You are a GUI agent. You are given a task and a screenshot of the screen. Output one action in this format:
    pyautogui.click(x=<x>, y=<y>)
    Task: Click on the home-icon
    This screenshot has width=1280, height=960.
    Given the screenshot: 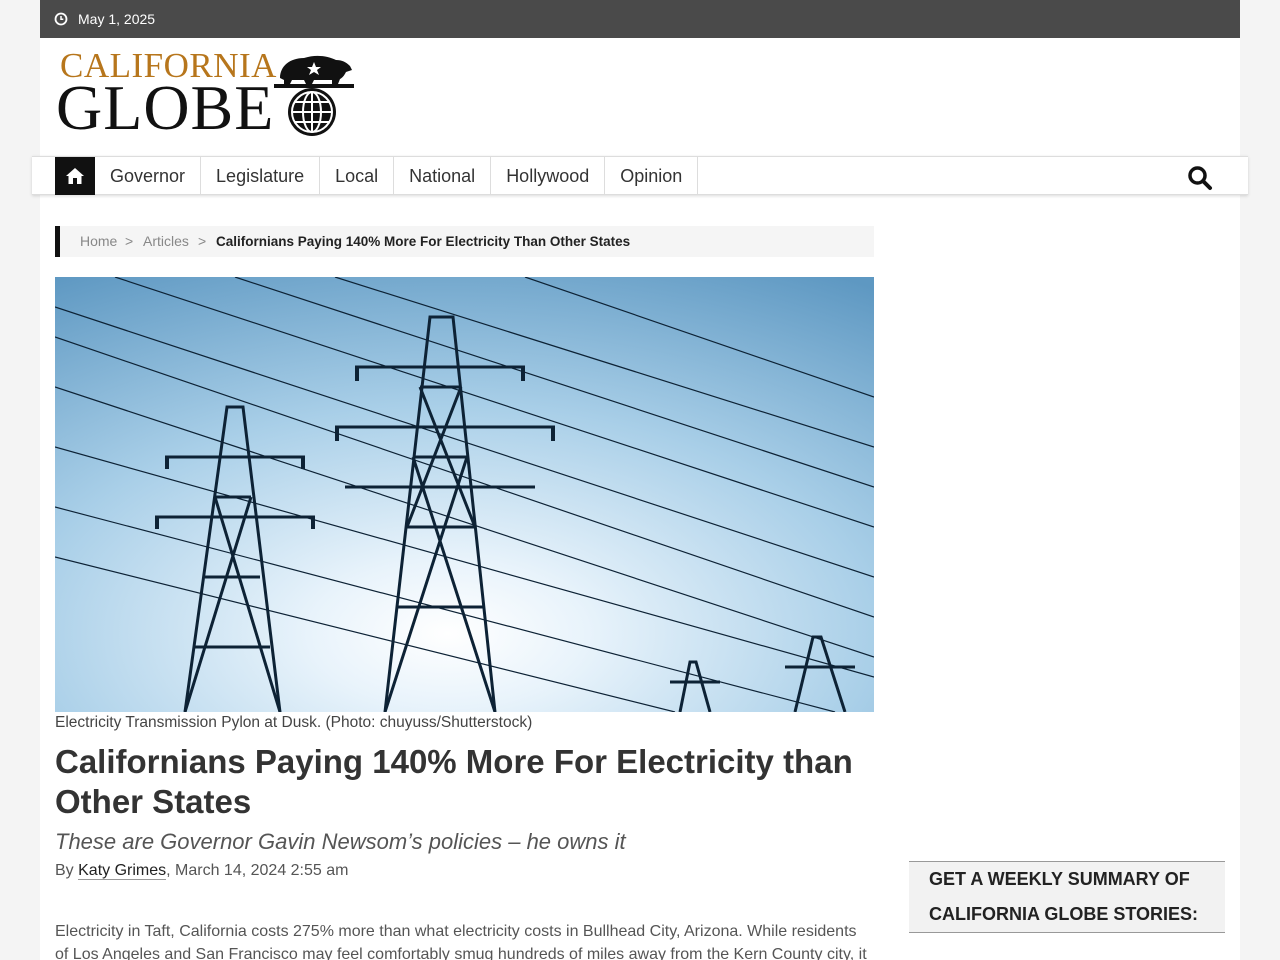 What is the action you would take?
    pyautogui.click(x=75, y=176)
    